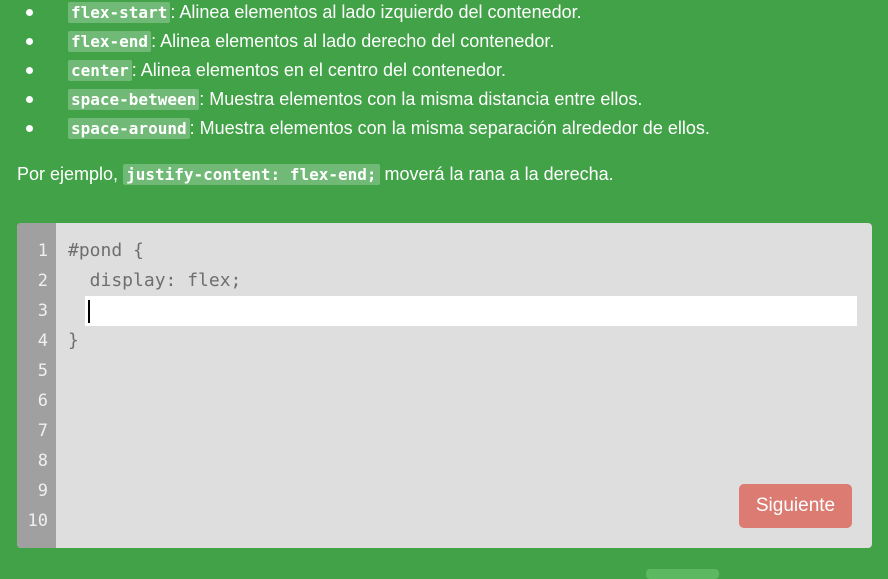 This screenshot has width=888, height=579. What do you see at coordinates (42, 431) in the screenshot?
I see `line-number: 7` at bounding box center [42, 431].